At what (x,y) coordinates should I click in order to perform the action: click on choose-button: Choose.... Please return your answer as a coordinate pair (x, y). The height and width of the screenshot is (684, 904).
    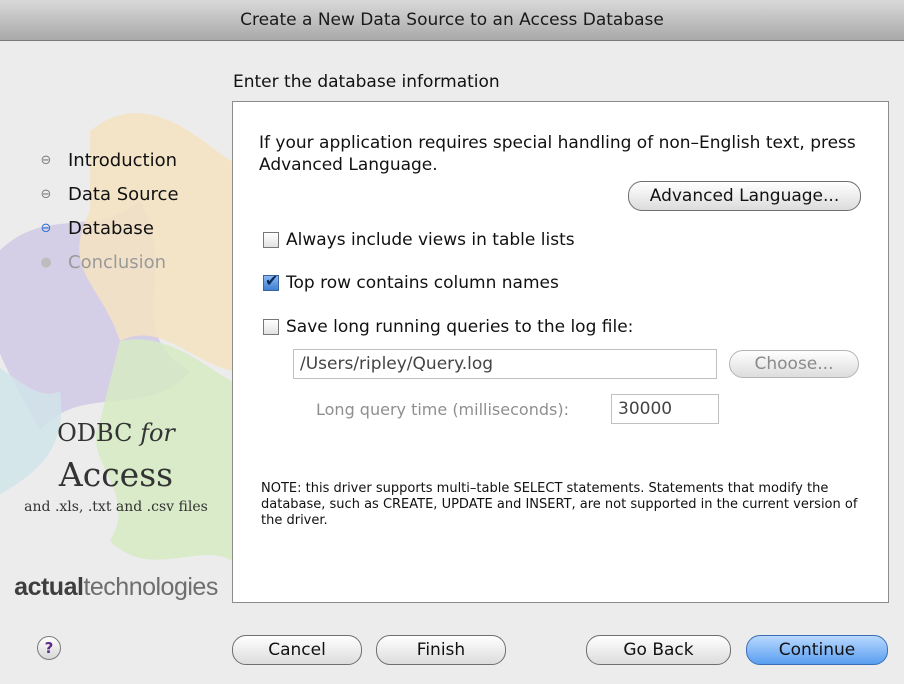
    Looking at the image, I should click on (794, 364).